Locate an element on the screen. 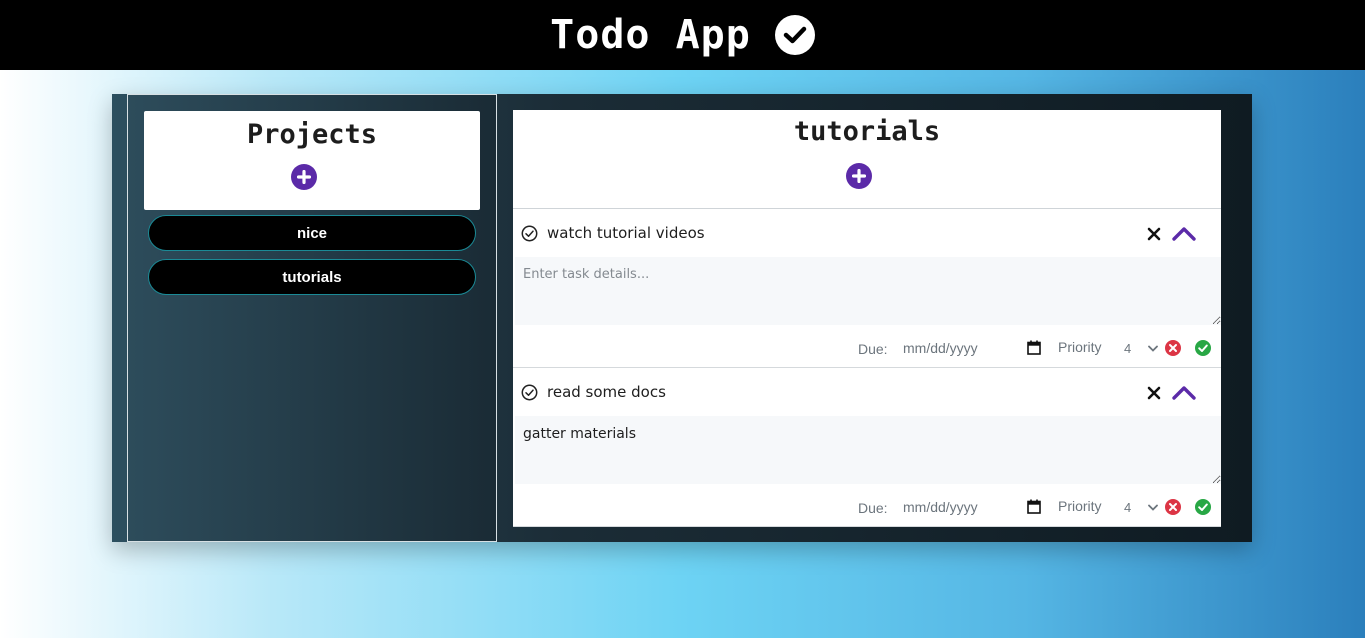  task-name: watch tutorial videos is located at coordinates (626, 233).